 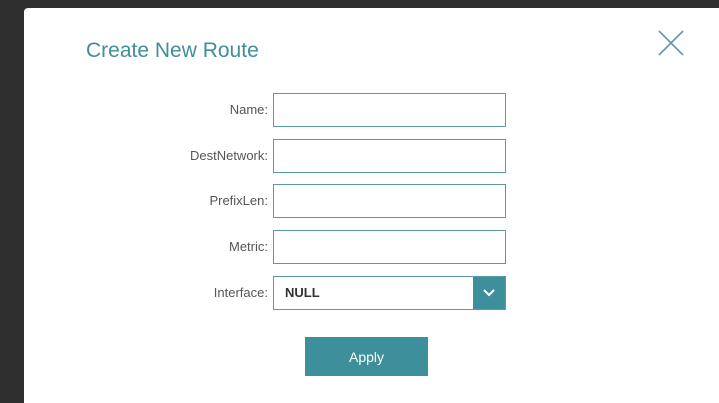 I want to click on prefix-len-row: PrefixLen:, so click(x=371, y=201).